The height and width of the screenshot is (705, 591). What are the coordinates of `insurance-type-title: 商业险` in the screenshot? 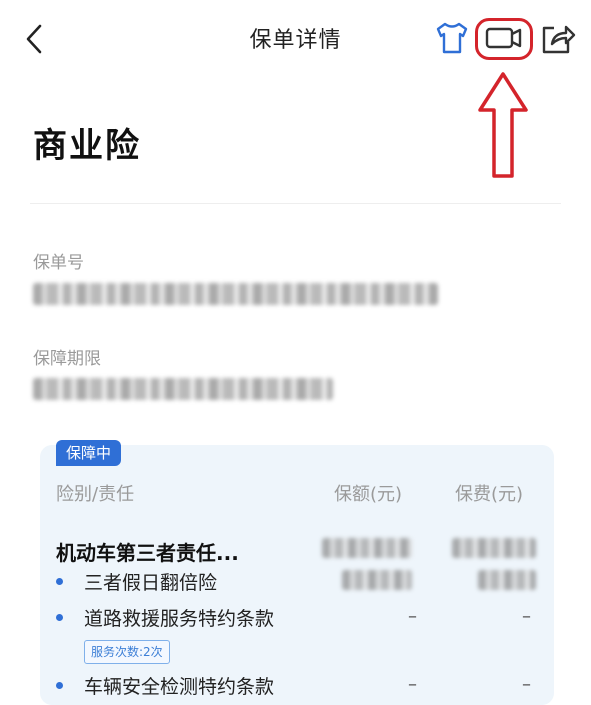 It's located at (87, 146).